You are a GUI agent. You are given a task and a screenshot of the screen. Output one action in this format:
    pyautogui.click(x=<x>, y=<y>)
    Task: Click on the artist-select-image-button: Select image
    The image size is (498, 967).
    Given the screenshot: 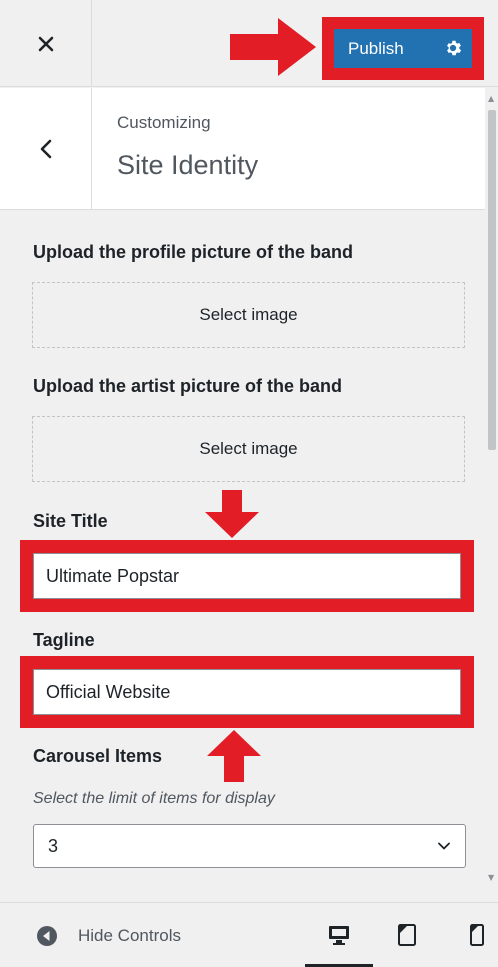 What is the action you would take?
    pyautogui.click(x=248, y=449)
    